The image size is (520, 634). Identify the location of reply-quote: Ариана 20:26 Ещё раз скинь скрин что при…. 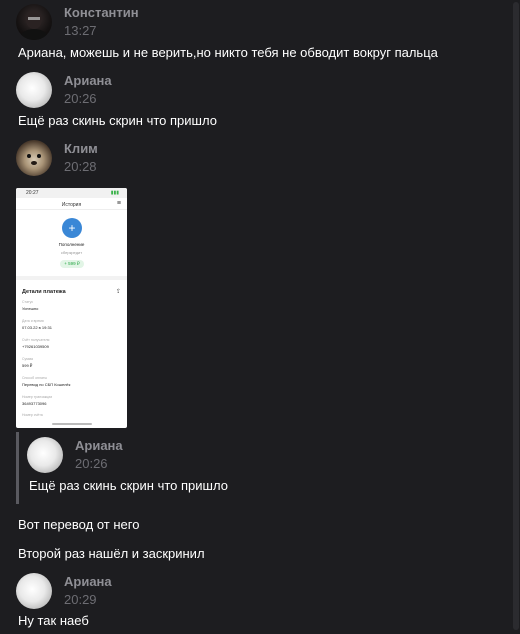
(216, 468).